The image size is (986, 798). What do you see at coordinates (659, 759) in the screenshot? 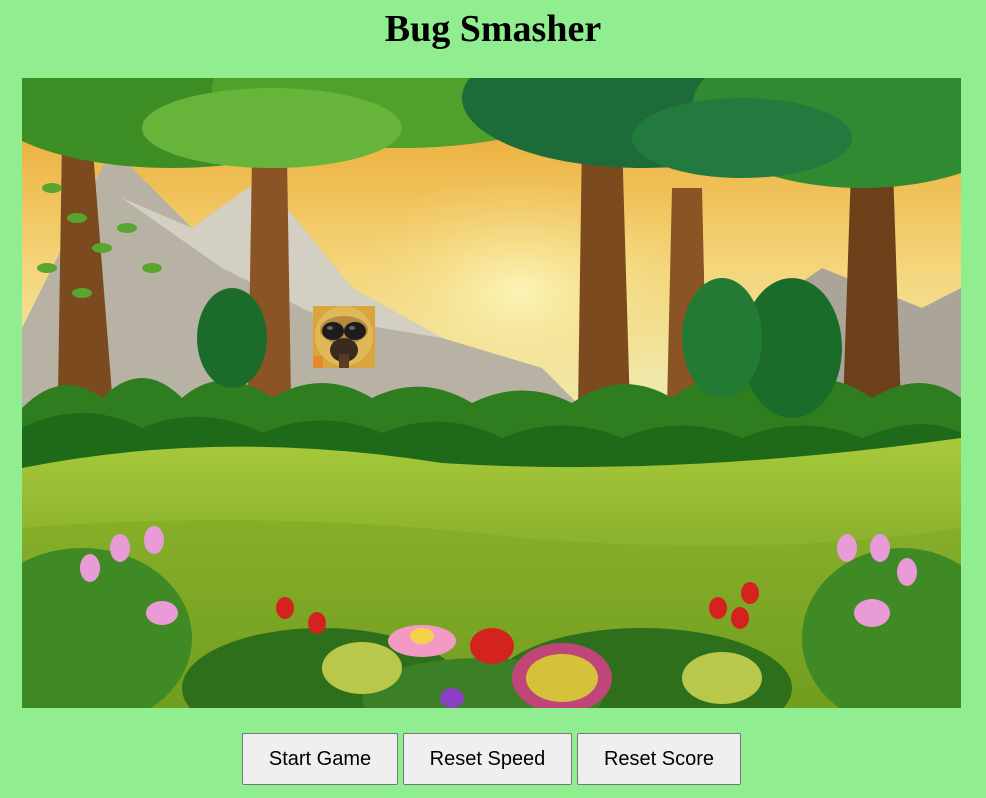
I see `reset-score-button: Reset Score` at bounding box center [659, 759].